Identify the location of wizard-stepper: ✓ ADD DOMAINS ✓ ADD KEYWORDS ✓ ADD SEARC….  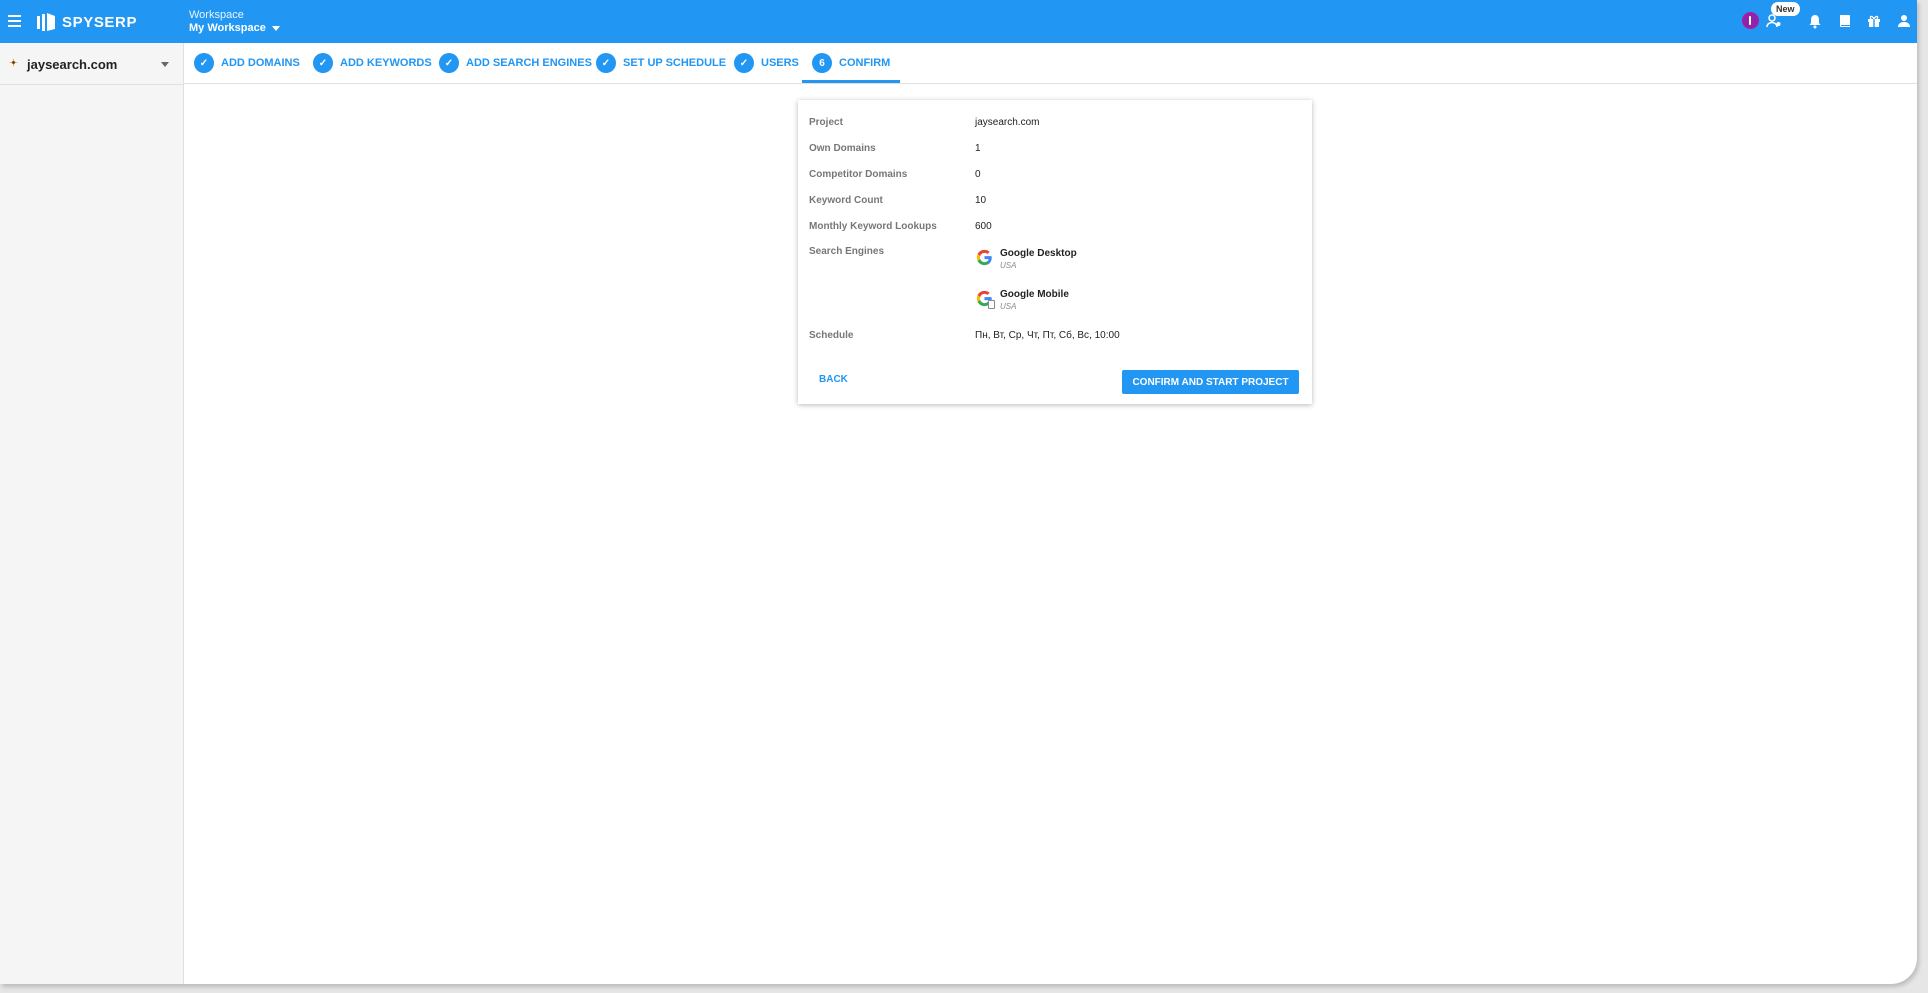
(1050, 63).